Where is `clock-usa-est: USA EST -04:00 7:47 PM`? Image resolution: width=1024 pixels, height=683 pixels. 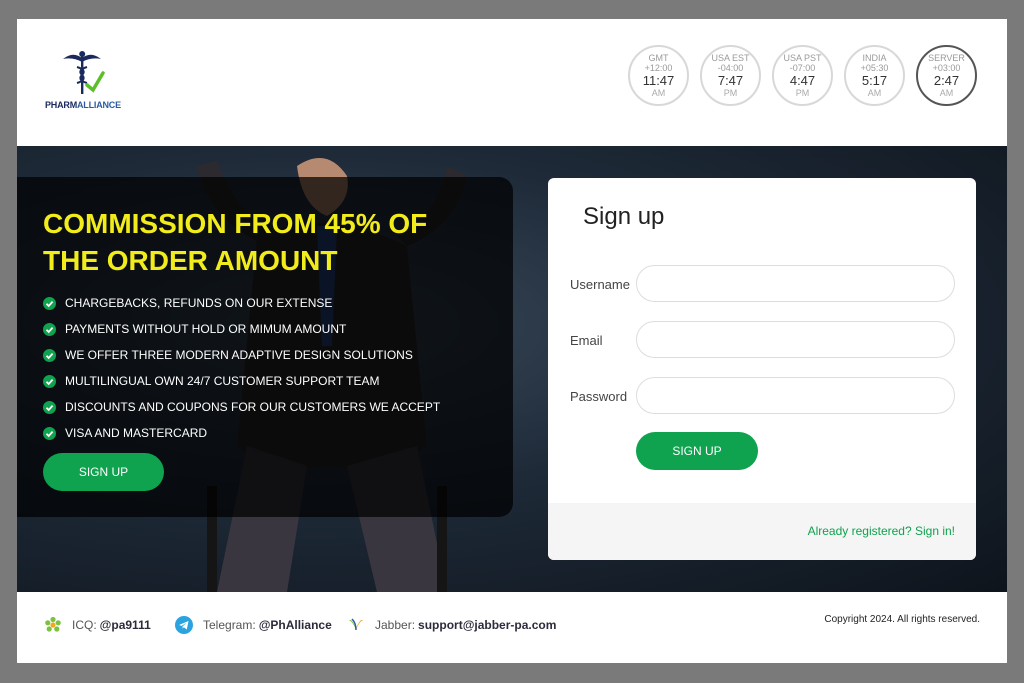 clock-usa-est: USA EST -04:00 7:47 PM is located at coordinates (730, 75).